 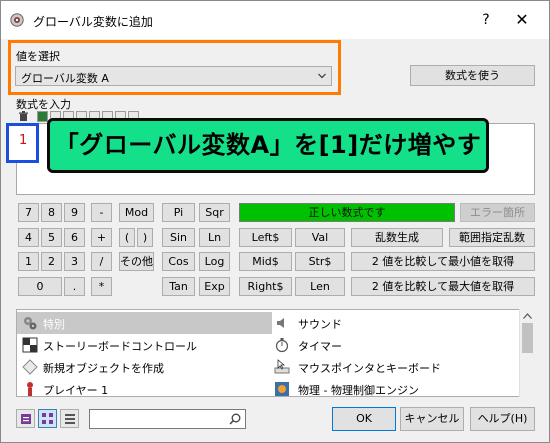 I want to click on speaker-icon, so click(x=280, y=323).